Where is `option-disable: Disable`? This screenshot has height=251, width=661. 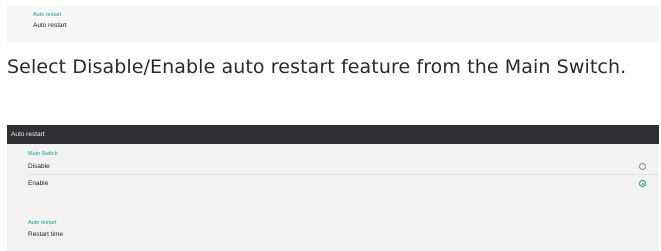 option-disable: Disable is located at coordinates (343, 166).